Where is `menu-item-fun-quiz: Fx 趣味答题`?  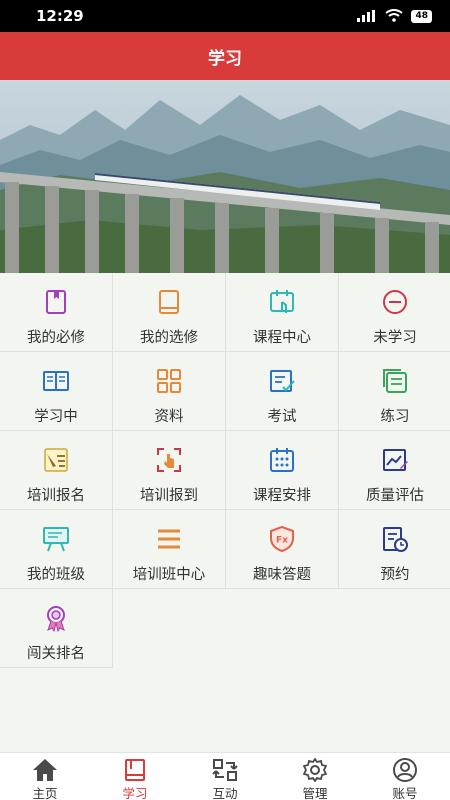
menu-item-fun-quiz: Fx 趣味答题 is located at coordinates (282, 549).